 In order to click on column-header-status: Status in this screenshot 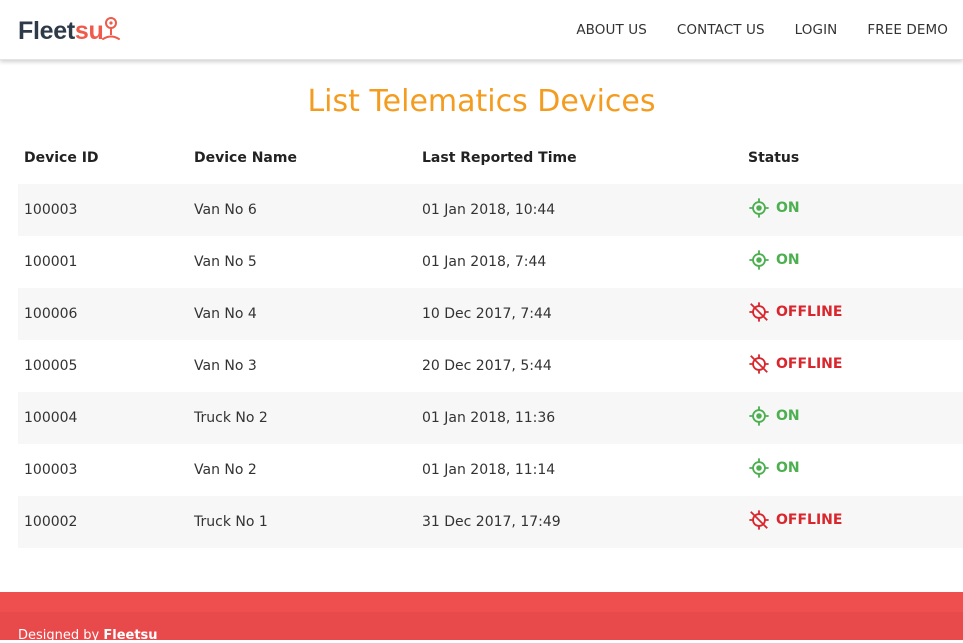, I will do `click(774, 158)`.